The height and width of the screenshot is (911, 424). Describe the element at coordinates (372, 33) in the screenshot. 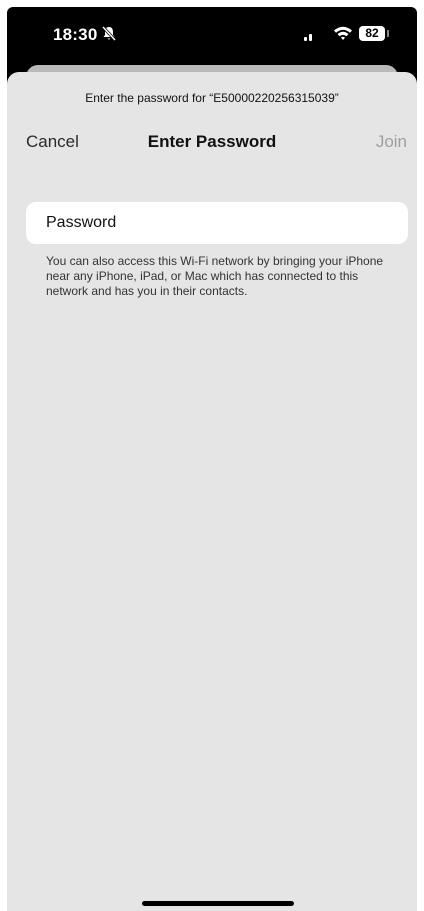

I see `battery-icon: 82` at that location.